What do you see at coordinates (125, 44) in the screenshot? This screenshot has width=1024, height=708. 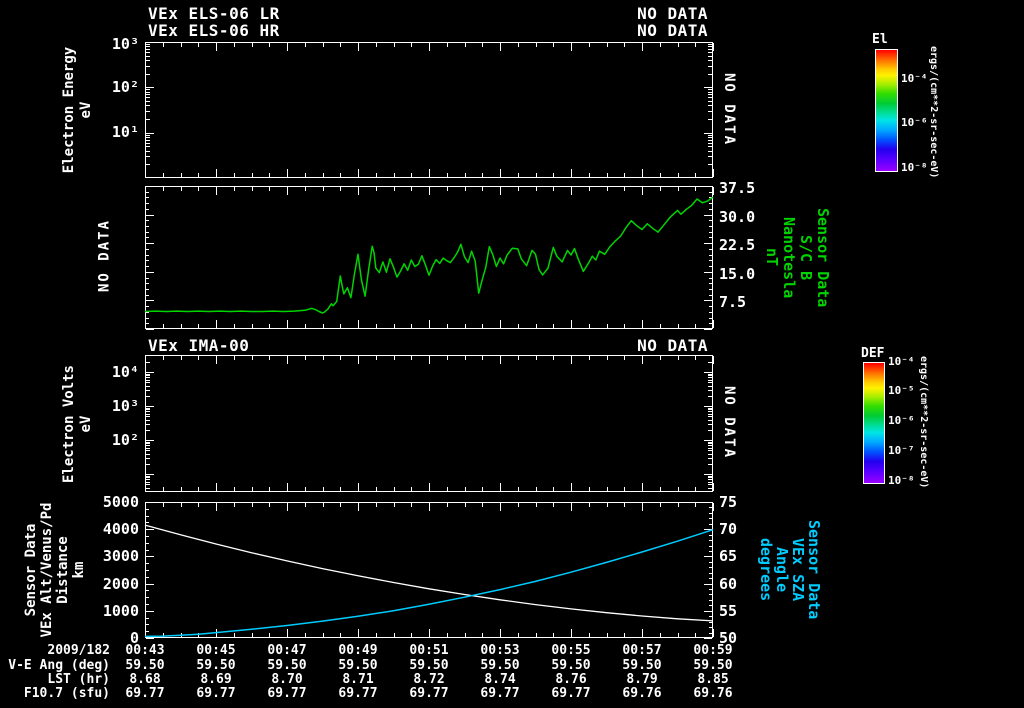 I see `panel1-ytick-1000: 10³` at bounding box center [125, 44].